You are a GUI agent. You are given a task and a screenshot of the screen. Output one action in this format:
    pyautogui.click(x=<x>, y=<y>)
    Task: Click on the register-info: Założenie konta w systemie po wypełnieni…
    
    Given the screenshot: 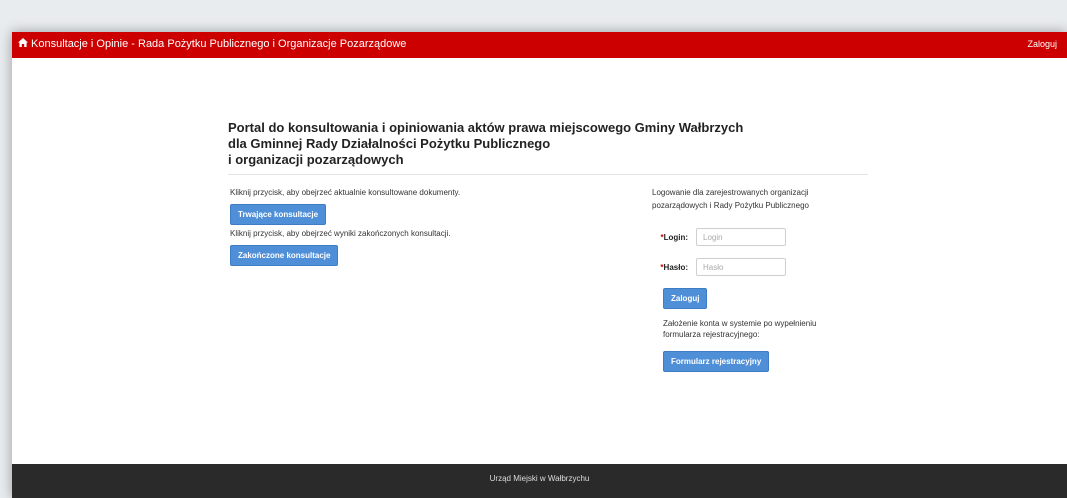 What is the action you would take?
    pyautogui.click(x=740, y=329)
    